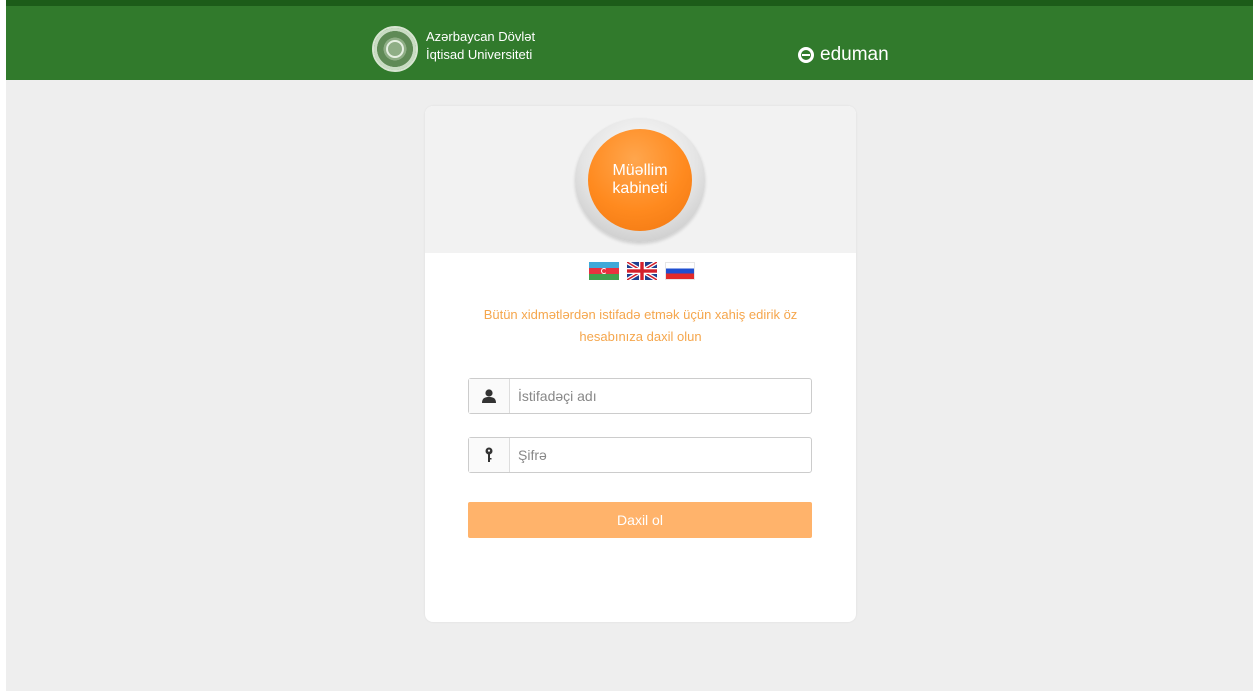 The height and width of the screenshot is (691, 1259). What do you see at coordinates (854, 54) in the screenshot?
I see `eduman-brand-label: eduman` at bounding box center [854, 54].